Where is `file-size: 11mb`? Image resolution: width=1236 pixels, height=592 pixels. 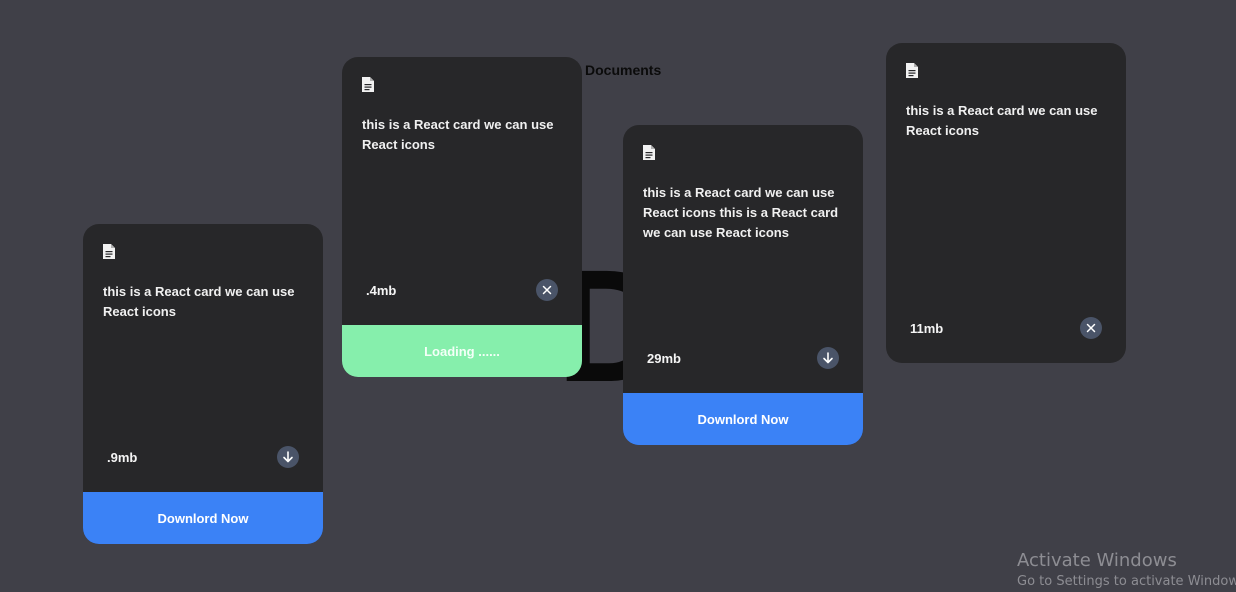 file-size: 11mb is located at coordinates (927, 328).